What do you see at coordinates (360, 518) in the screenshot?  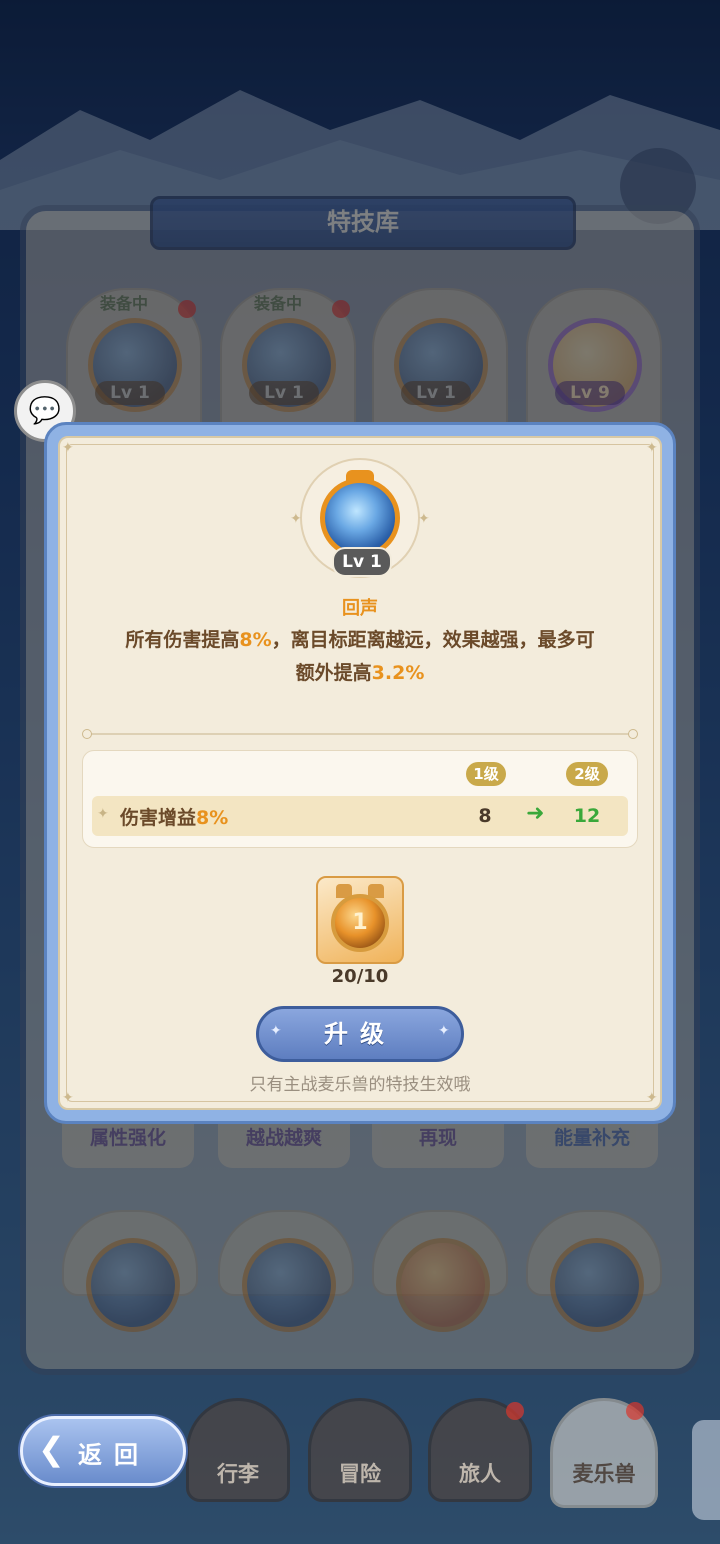 I see `skill-avatar-icon` at bounding box center [360, 518].